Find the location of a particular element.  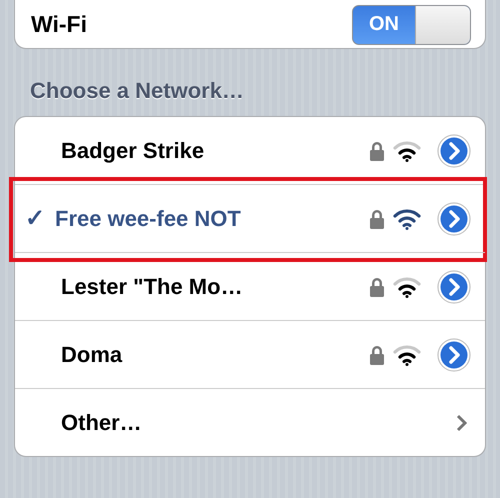

checkmark: ✓ is located at coordinates (35, 218).